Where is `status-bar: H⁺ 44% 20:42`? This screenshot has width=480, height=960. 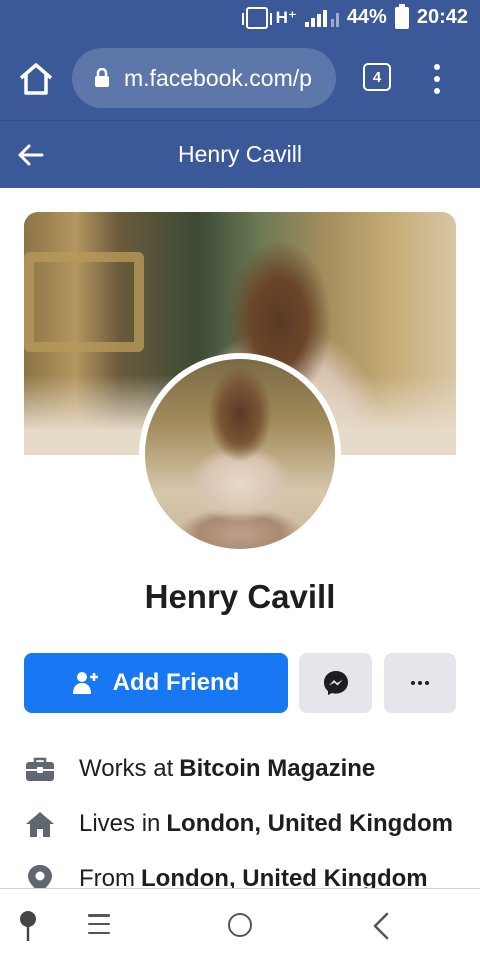
status-bar: H⁺ 44% 20:42 is located at coordinates (240, 19).